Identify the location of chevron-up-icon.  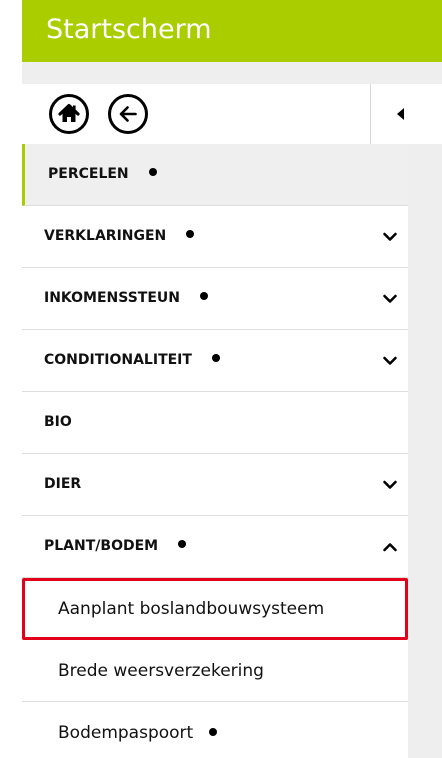
(390, 547).